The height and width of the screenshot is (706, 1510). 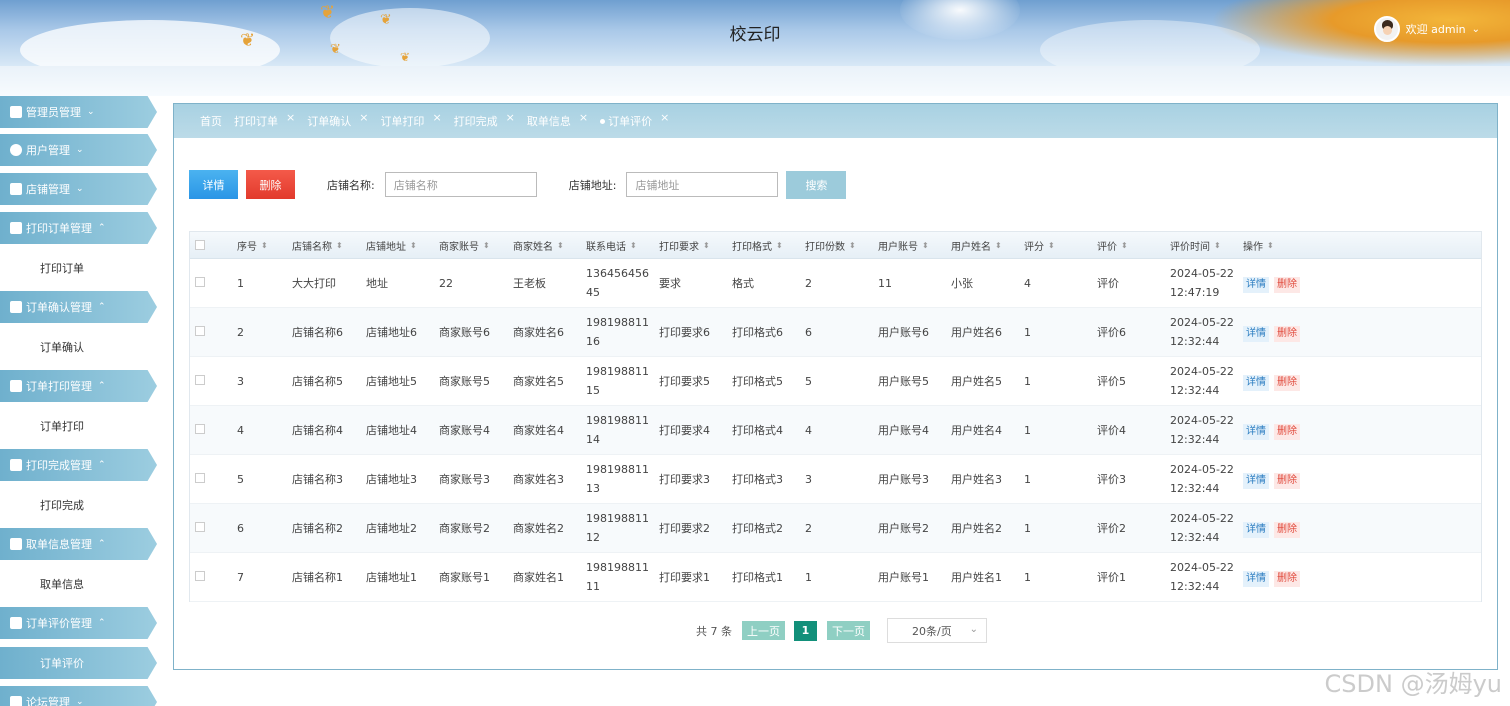 I want to click on shop-name-input: 店铺名称, so click(x=460, y=184).